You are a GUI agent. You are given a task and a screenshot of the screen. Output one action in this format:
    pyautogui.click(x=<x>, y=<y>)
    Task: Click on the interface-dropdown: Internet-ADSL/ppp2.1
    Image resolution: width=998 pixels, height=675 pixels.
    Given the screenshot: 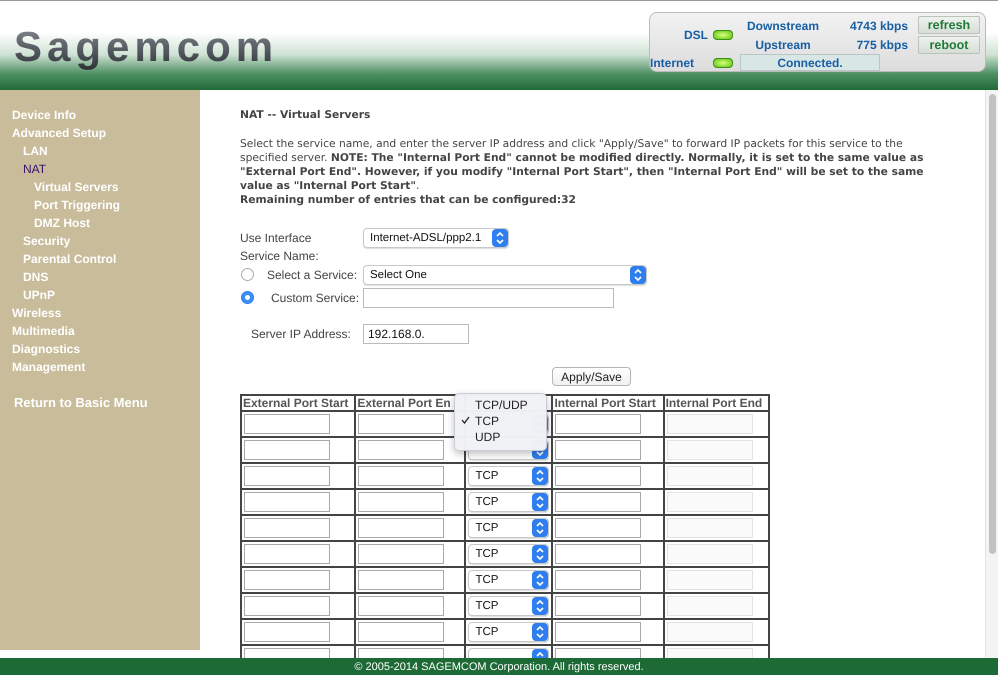 What is the action you would take?
    pyautogui.click(x=436, y=238)
    